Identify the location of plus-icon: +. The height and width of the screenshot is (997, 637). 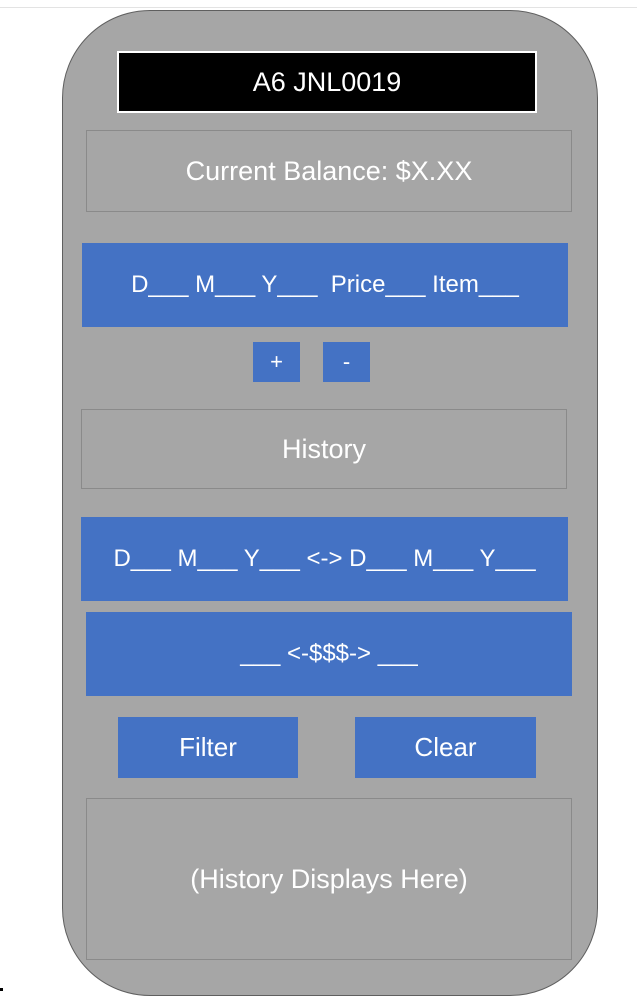
(276, 361).